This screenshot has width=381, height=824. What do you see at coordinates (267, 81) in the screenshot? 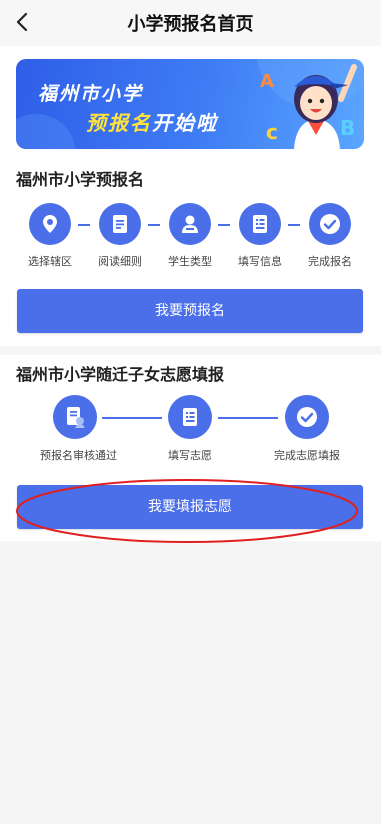
I see `svg-text: A` at bounding box center [267, 81].